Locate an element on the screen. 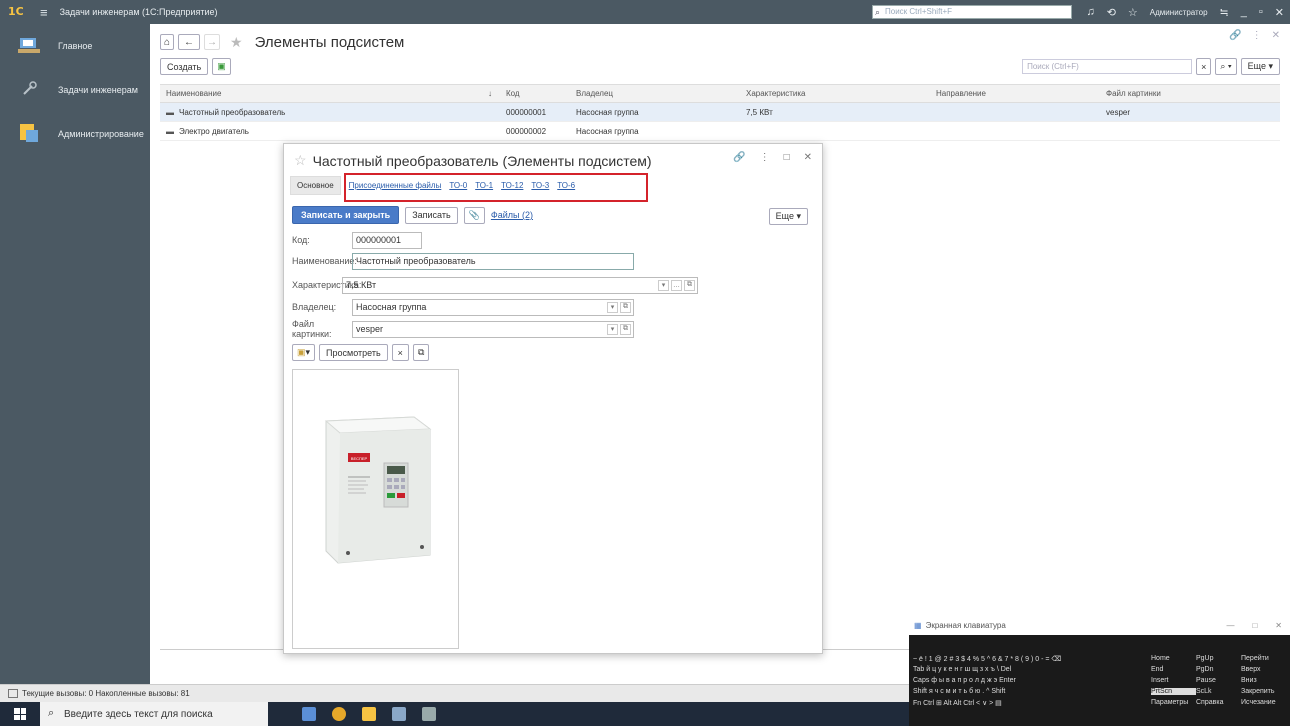 This screenshot has width=1290, height=726. favorites-star-icon: ☆ is located at coordinates (1133, 12).